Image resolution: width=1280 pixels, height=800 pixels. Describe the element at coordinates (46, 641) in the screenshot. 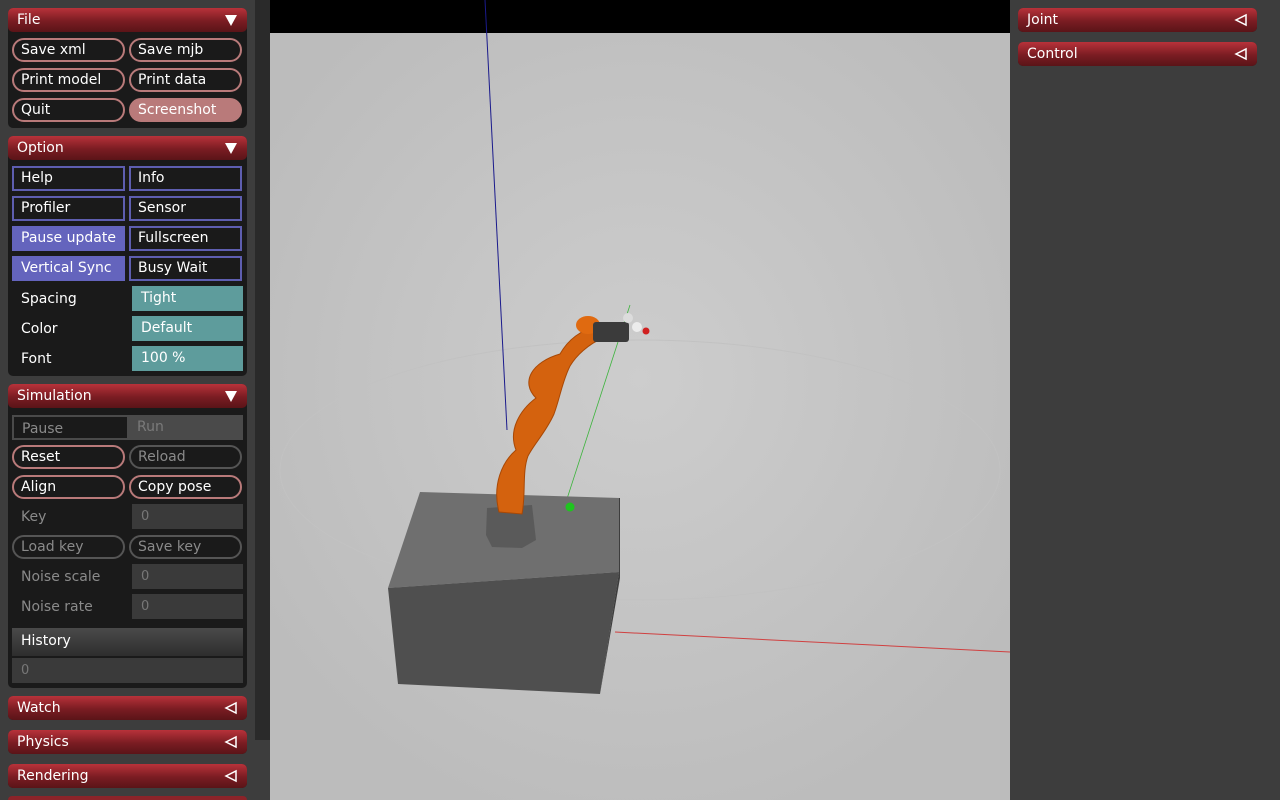

I see `history-label: History` at that location.